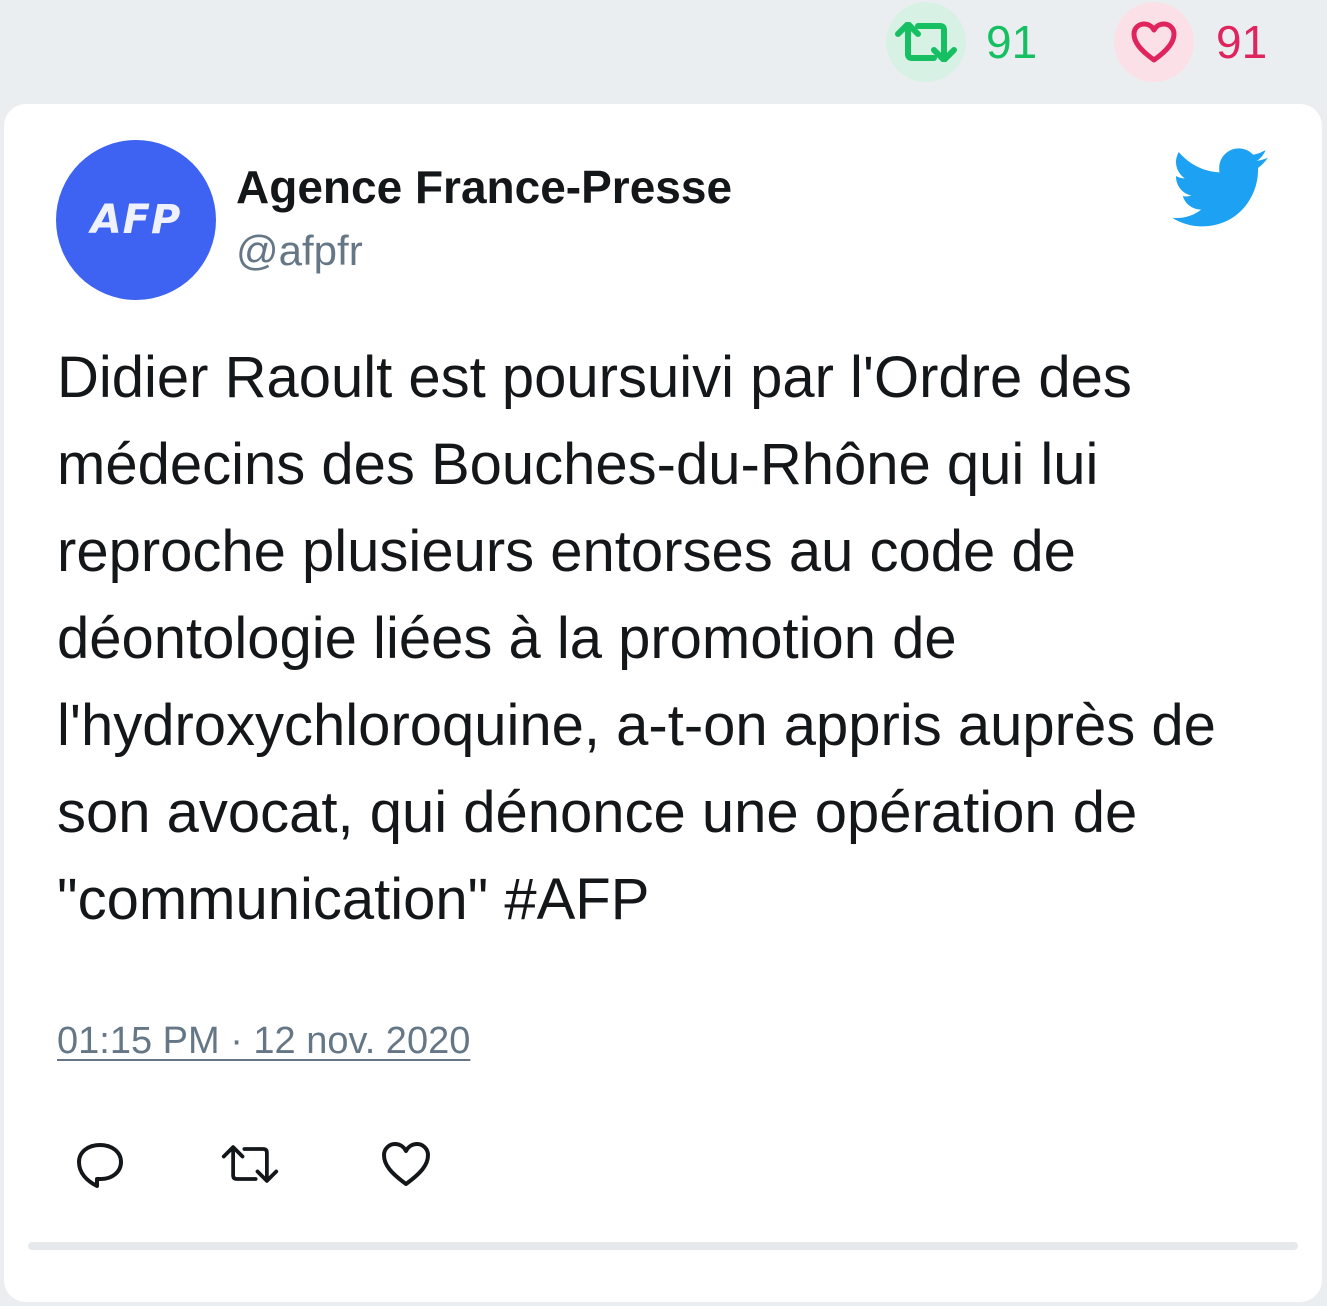  I want to click on avatar: AFP, so click(136, 220).